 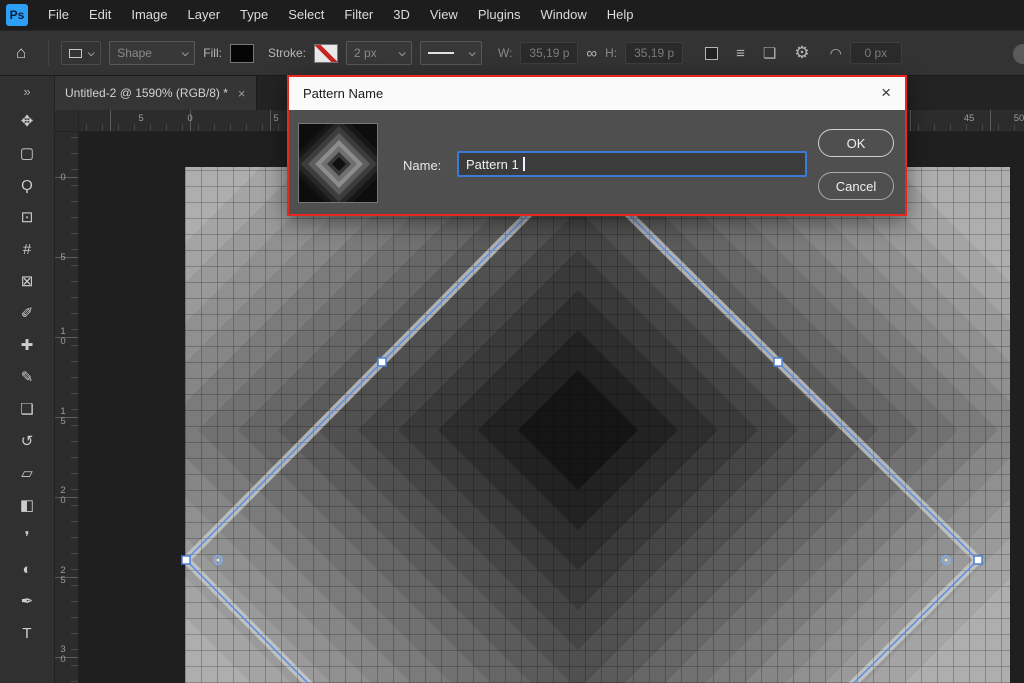 What do you see at coordinates (27, 249) in the screenshot?
I see `crop-tool: #` at bounding box center [27, 249].